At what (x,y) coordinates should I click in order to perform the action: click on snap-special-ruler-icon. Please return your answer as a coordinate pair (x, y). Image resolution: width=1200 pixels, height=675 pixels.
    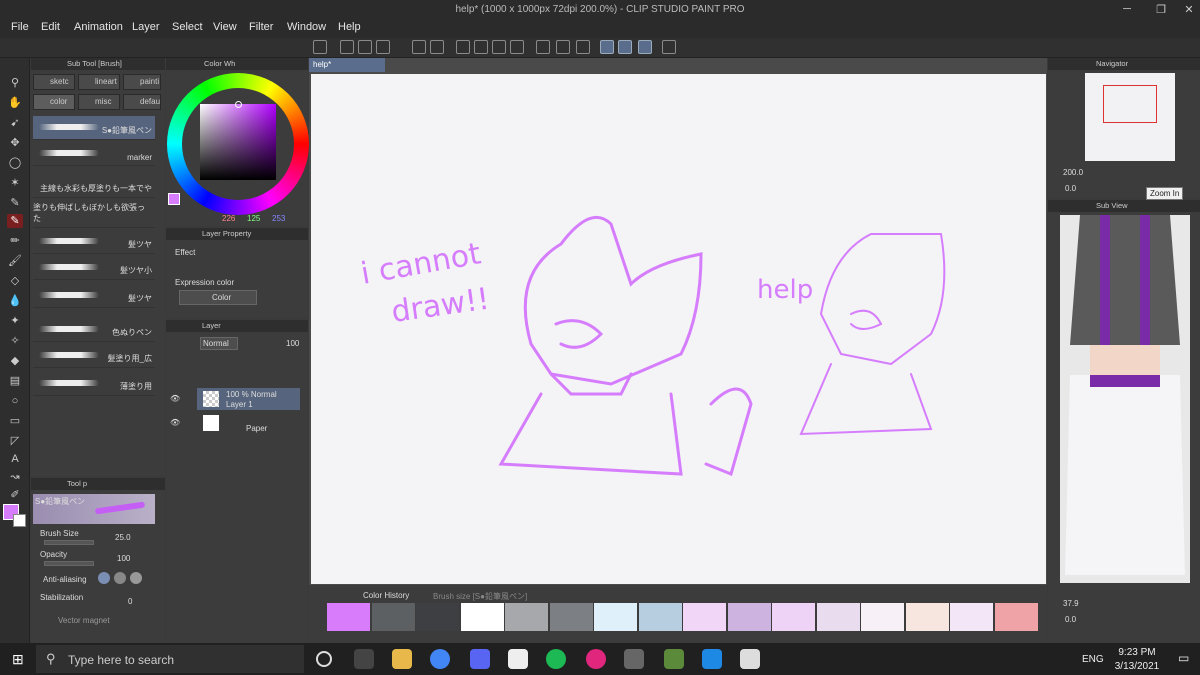
    Looking at the image, I should click on (625, 47).